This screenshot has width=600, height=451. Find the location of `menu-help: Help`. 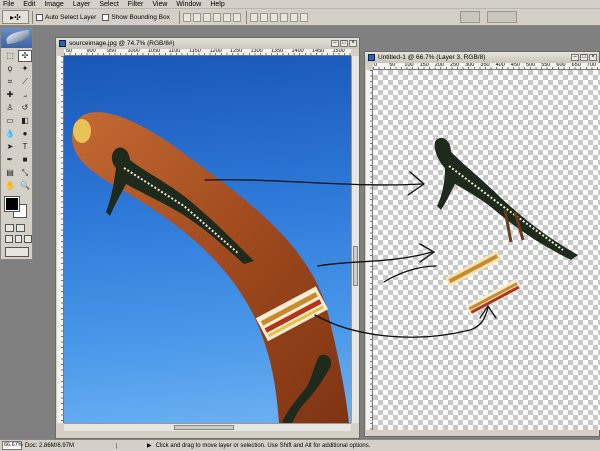

menu-help: Help is located at coordinates (217, 4).